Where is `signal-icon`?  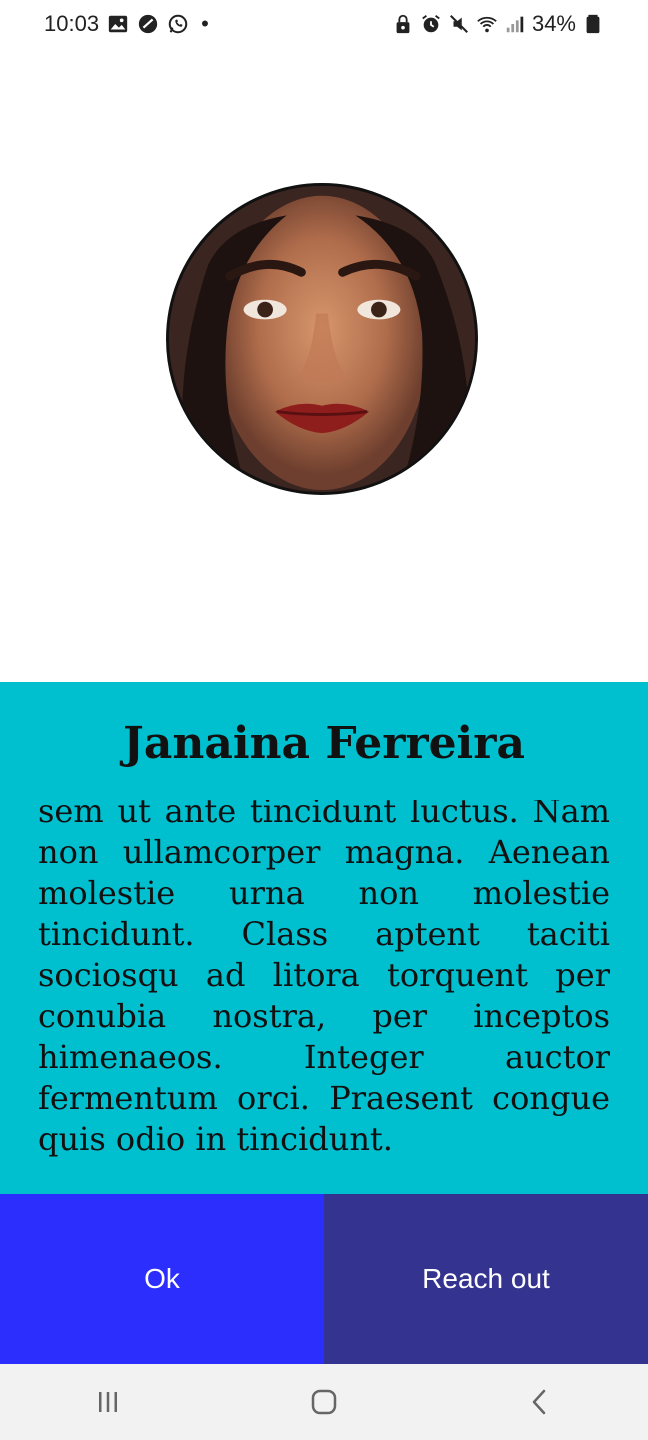
signal-icon is located at coordinates (515, 24).